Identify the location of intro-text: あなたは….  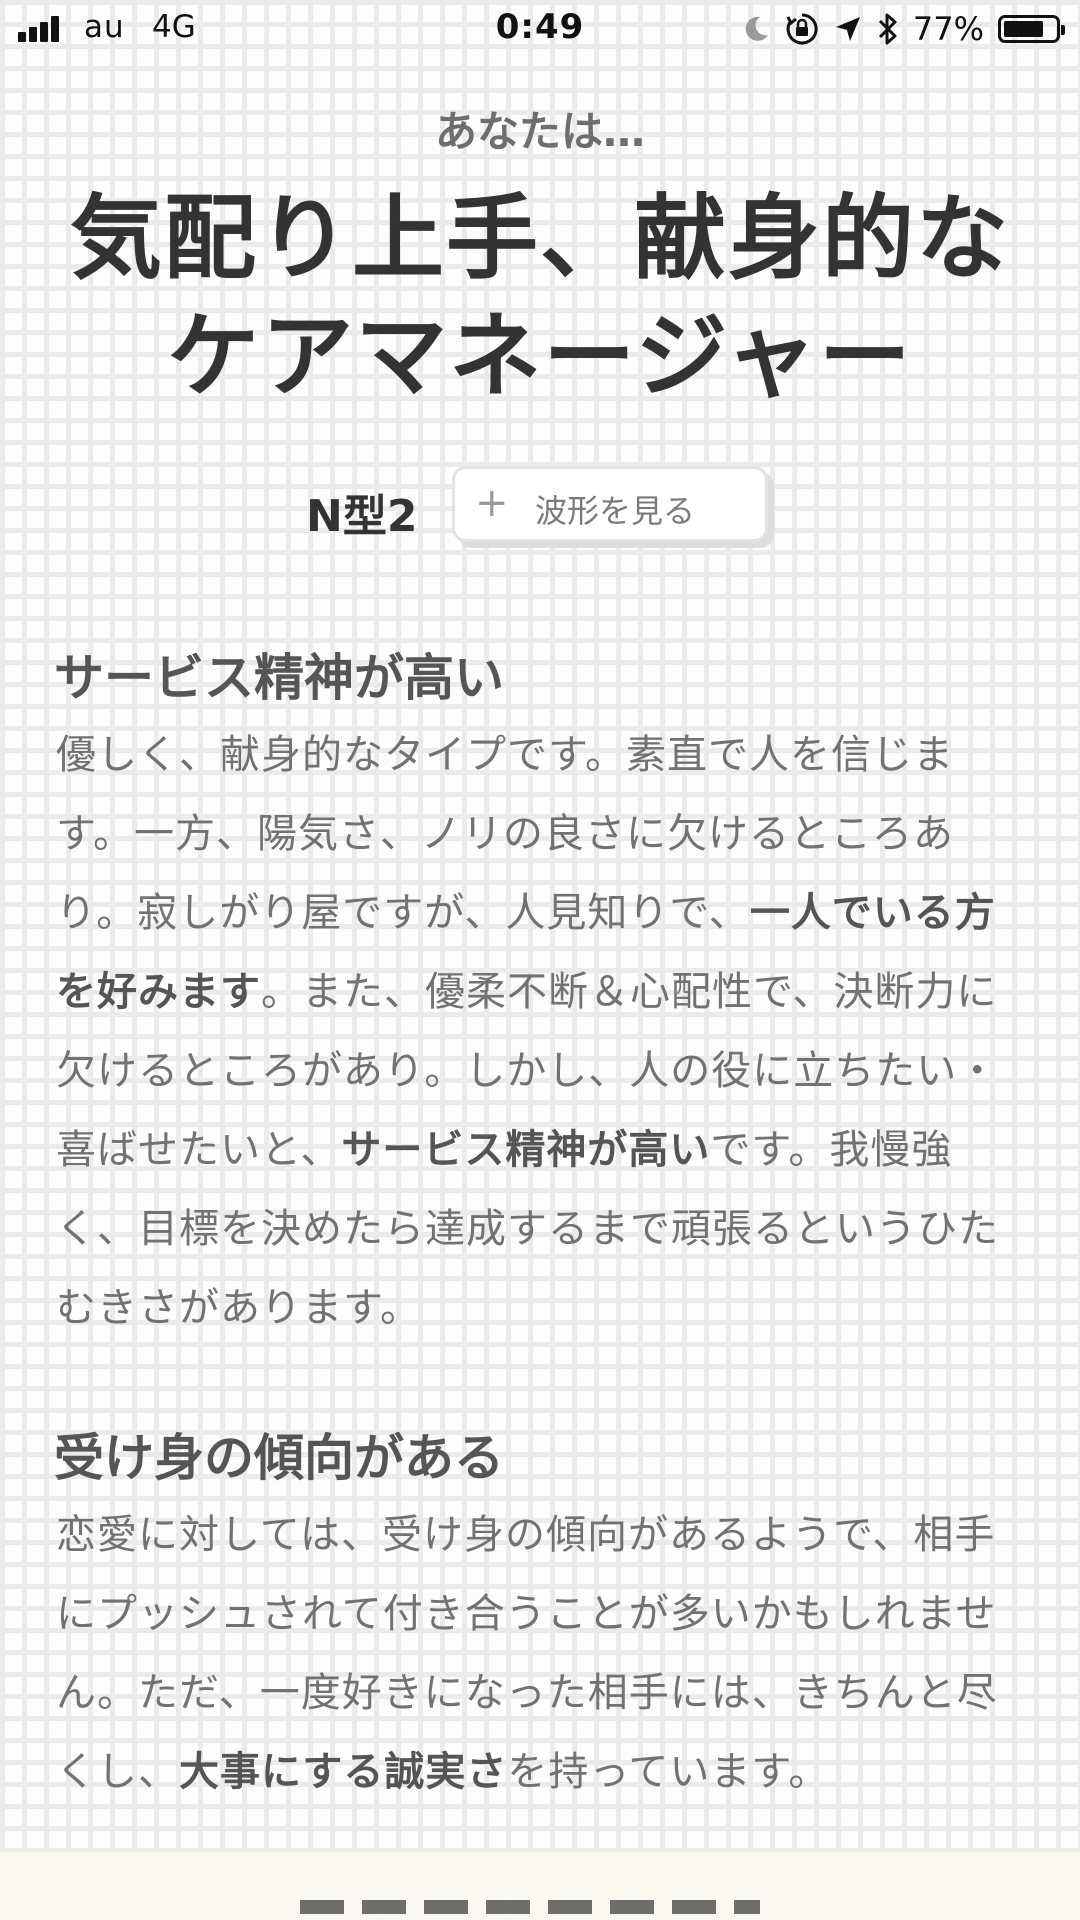
(539, 131).